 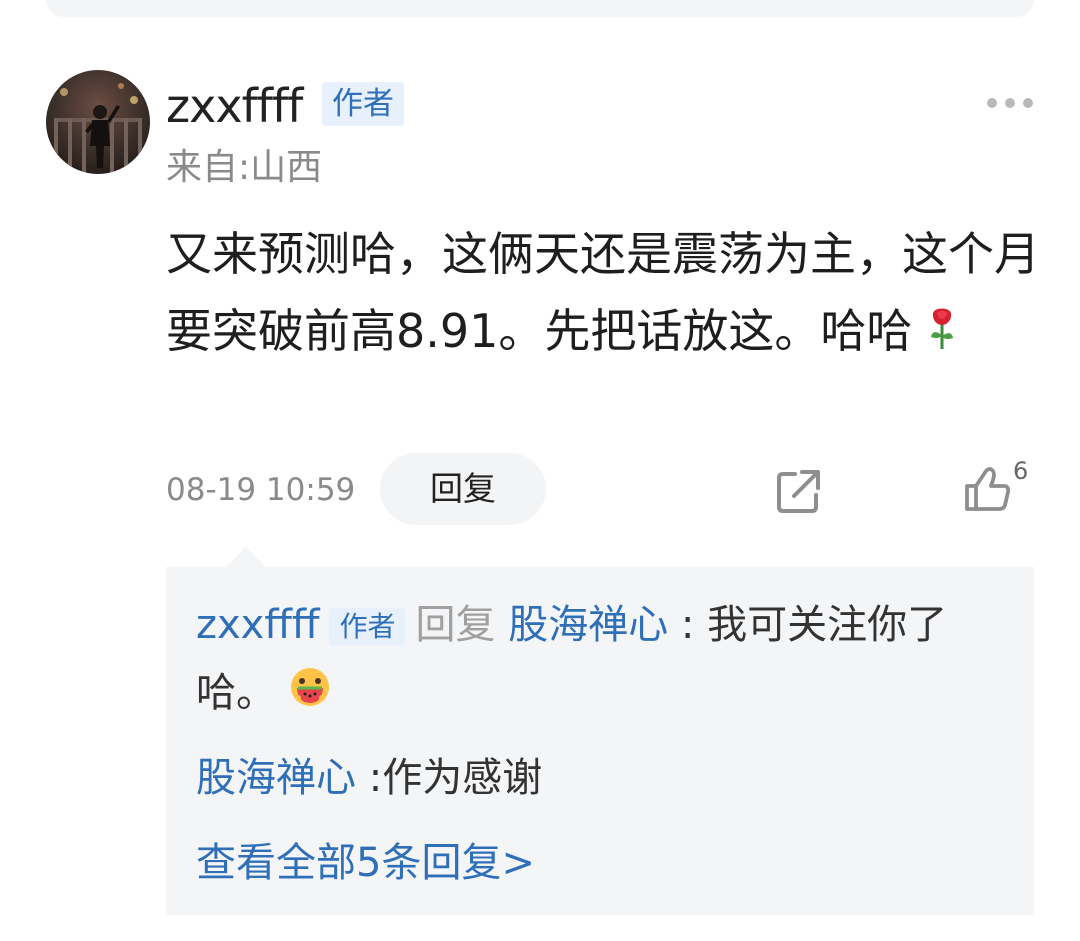 I want to click on watermelon-face-icon, so click(x=310, y=695).